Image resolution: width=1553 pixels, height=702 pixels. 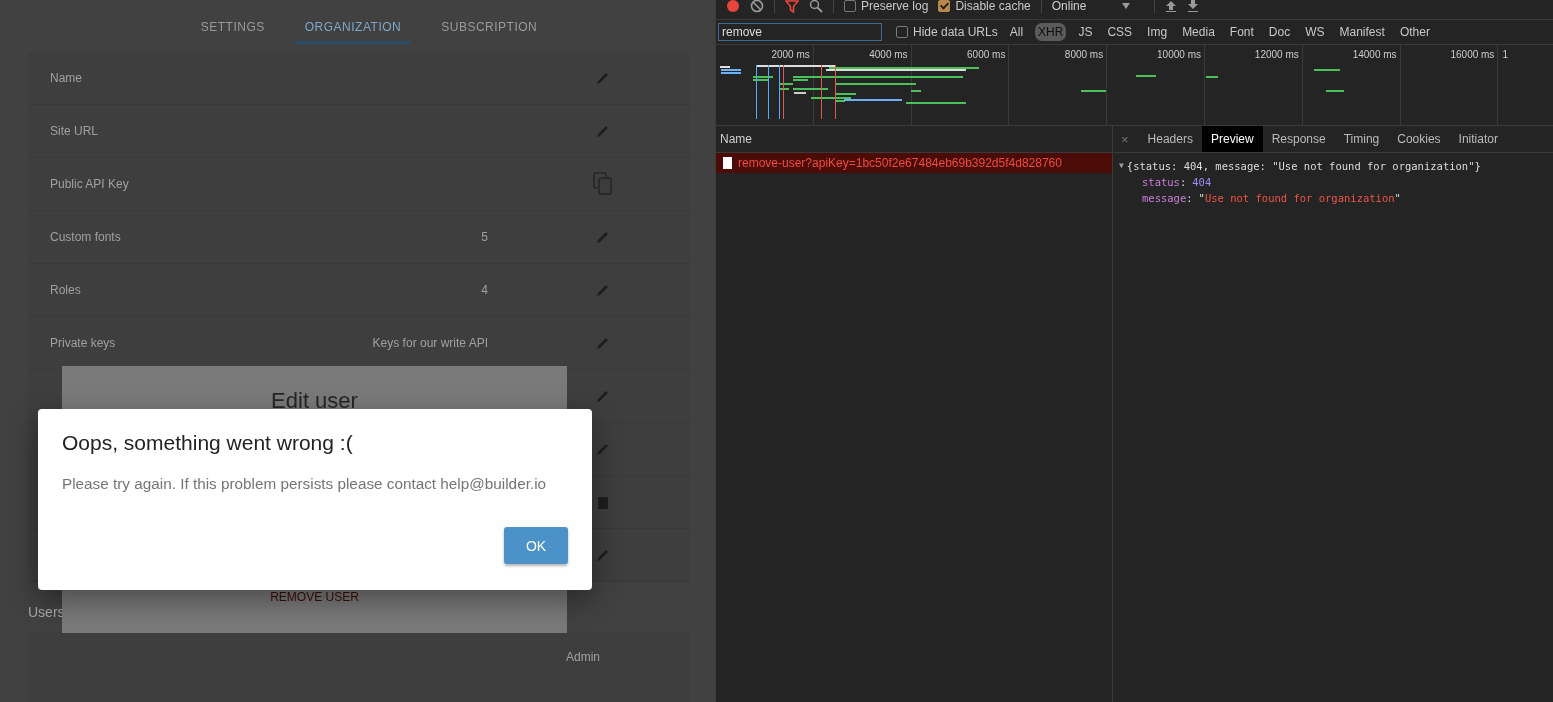 What do you see at coordinates (1085, 32) in the screenshot?
I see `type-filter: JS` at bounding box center [1085, 32].